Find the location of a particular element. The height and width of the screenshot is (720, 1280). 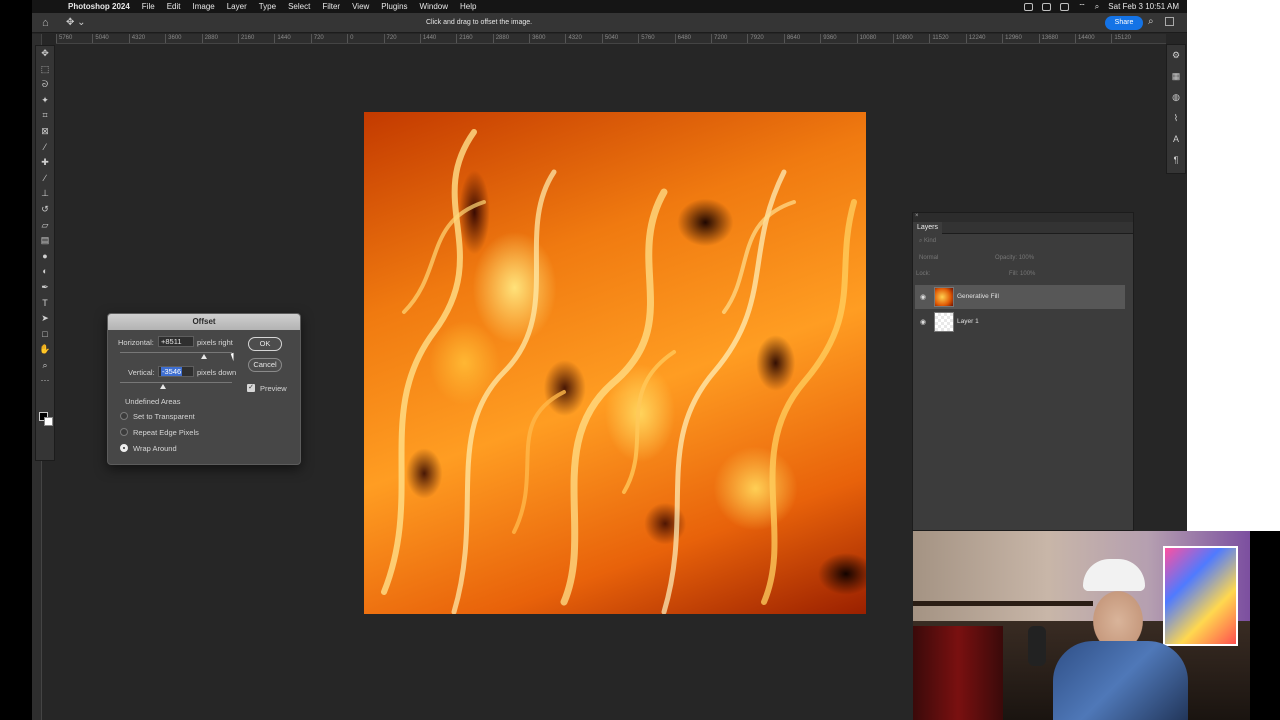

more-tools-icon: ··· is located at coordinates (45, 381).